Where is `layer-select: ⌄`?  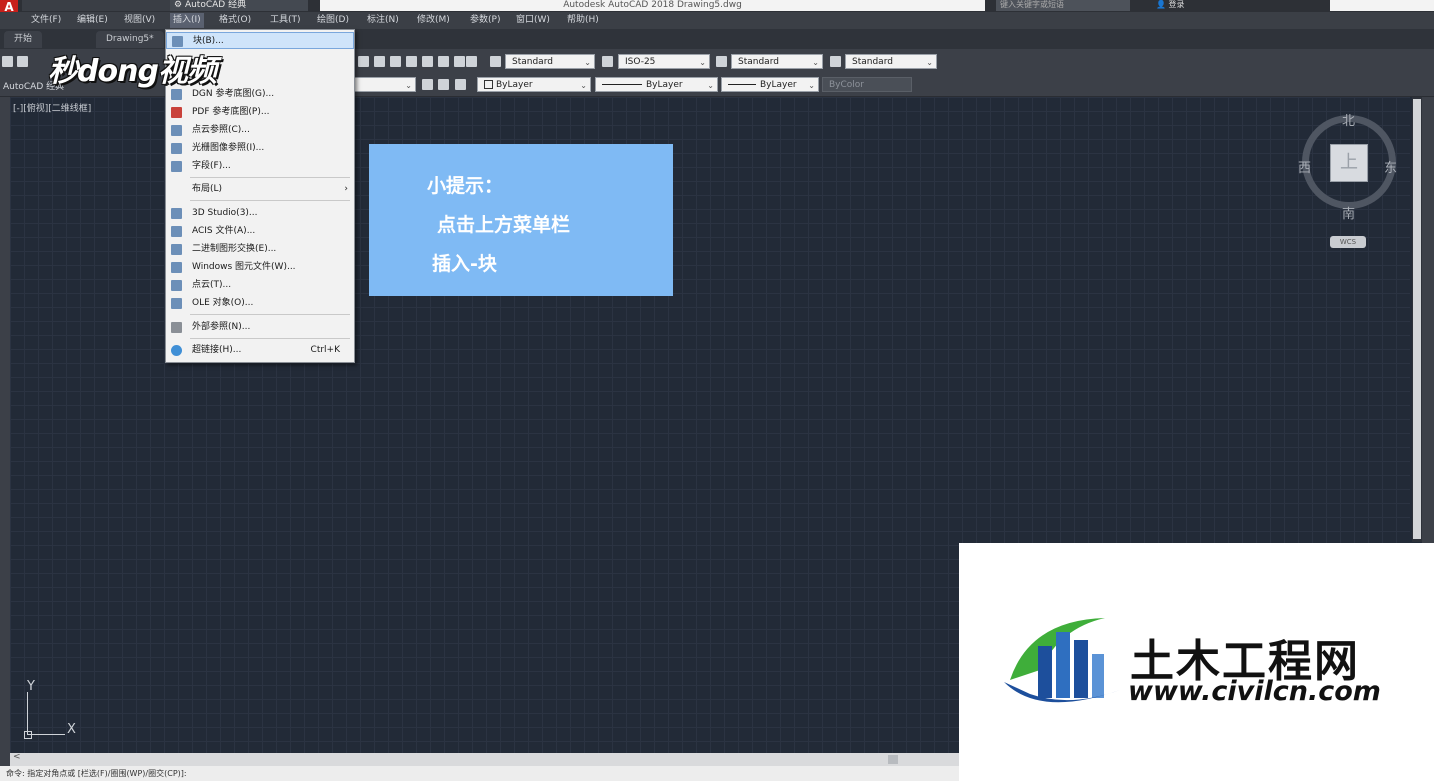
layer-select: ⌄ is located at coordinates (385, 84).